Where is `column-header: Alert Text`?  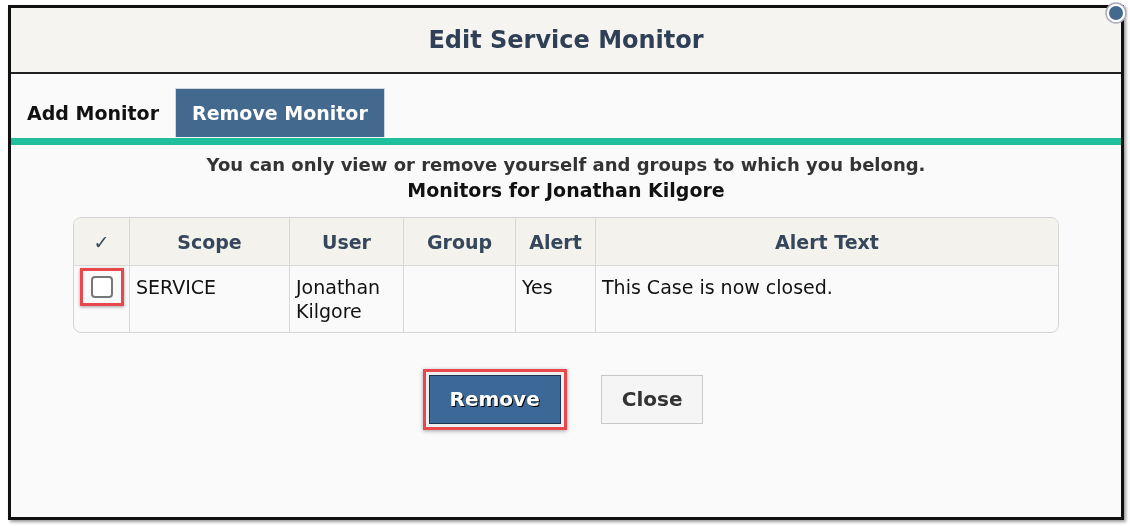
column-header: Alert Text is located at coordinates (827, 242).